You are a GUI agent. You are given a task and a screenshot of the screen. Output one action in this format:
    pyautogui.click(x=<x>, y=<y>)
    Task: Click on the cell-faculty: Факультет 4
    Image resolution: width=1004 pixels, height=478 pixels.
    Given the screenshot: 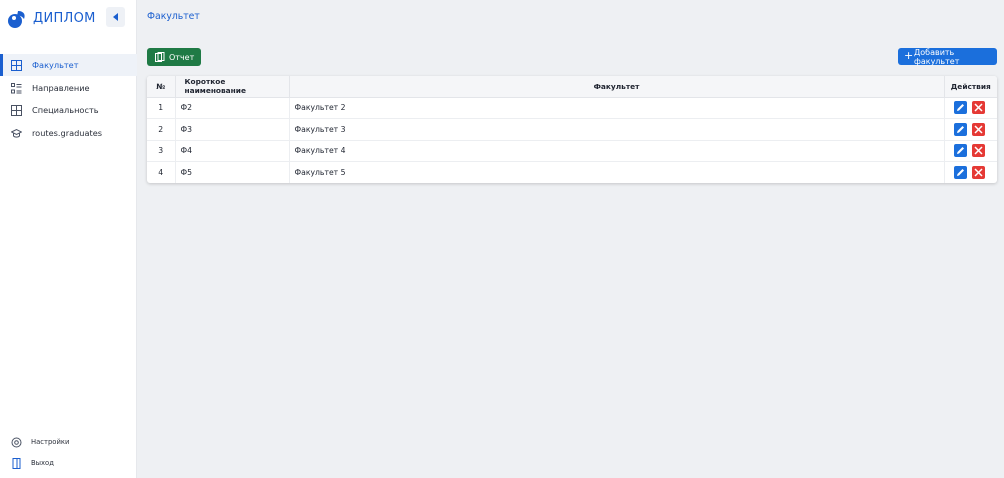 What is the action you would take?
    pyautogui.click(x=617, y=151)
    